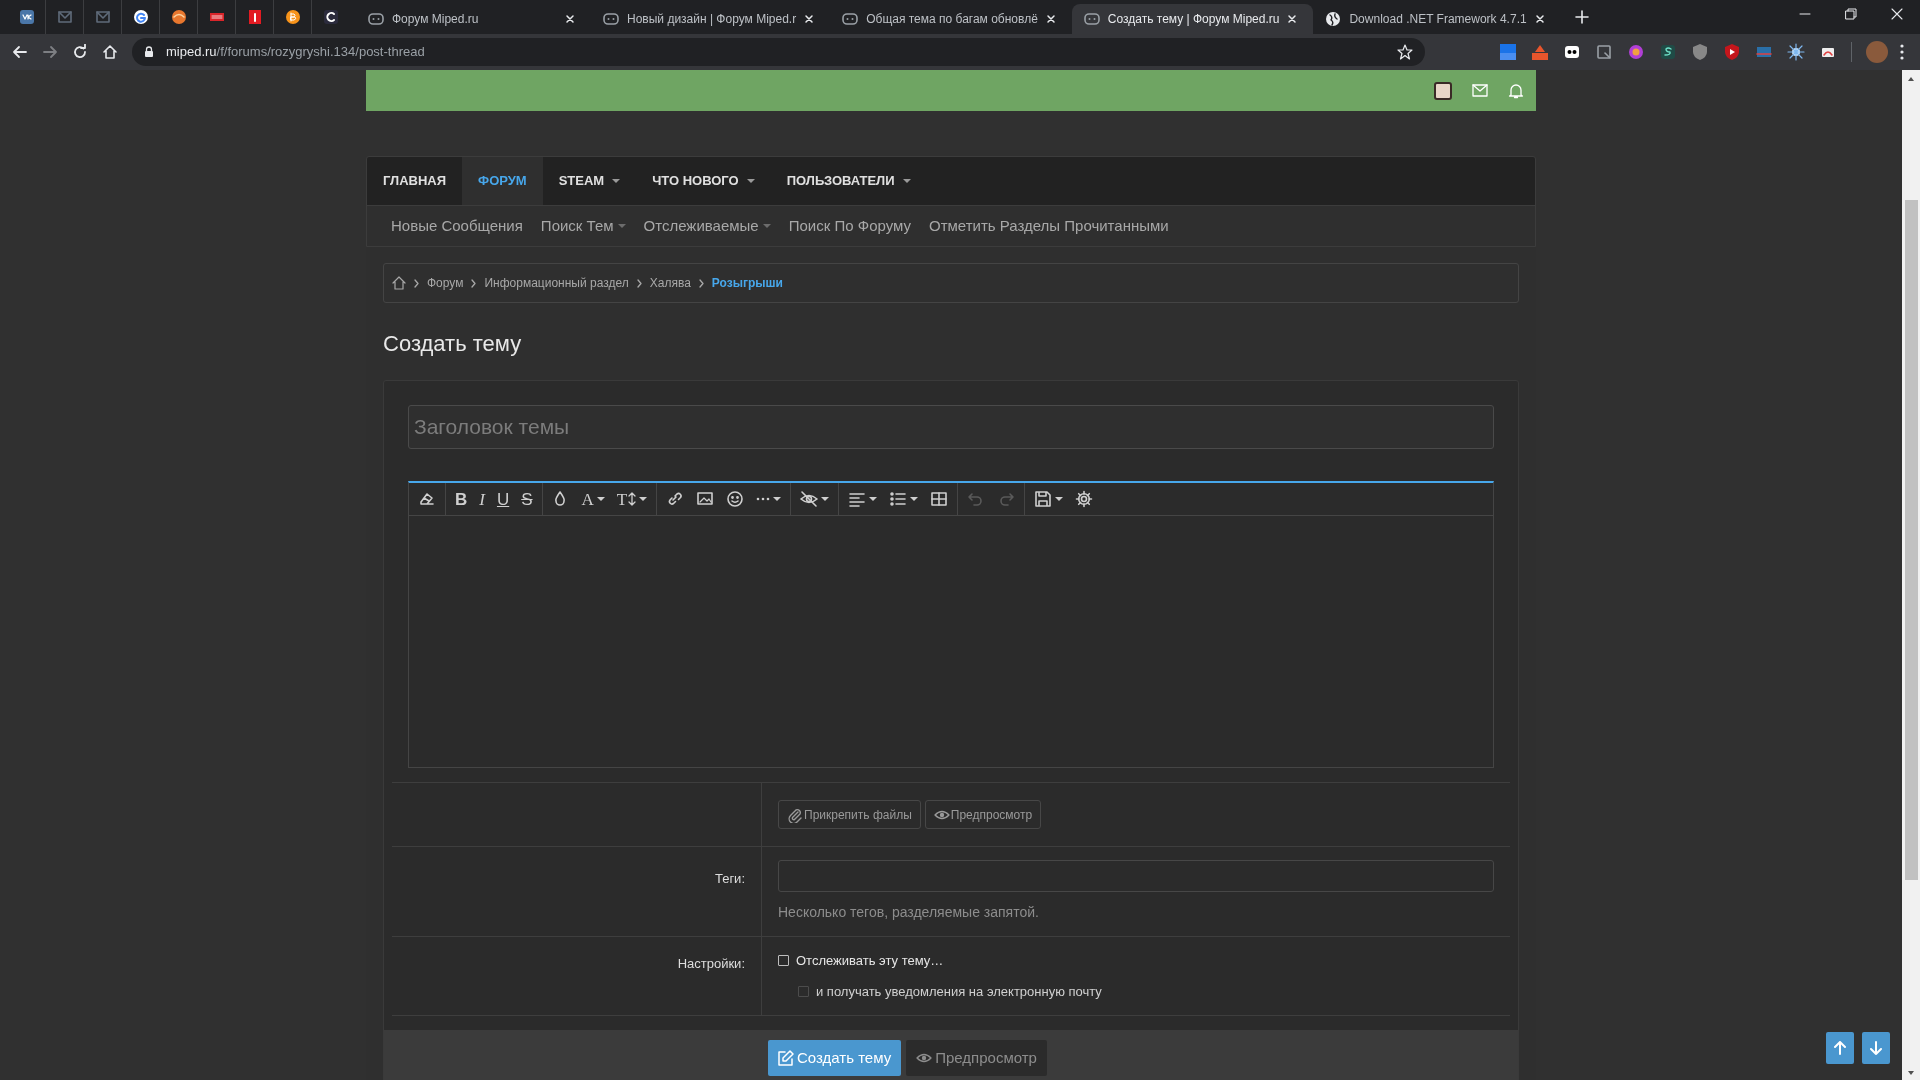 This screenshot has height=1080, width=1920. What do you see at coordinates (763, 499) in the screenshot?
I see `ellipsis-icon` at bounding box center [763, 499].